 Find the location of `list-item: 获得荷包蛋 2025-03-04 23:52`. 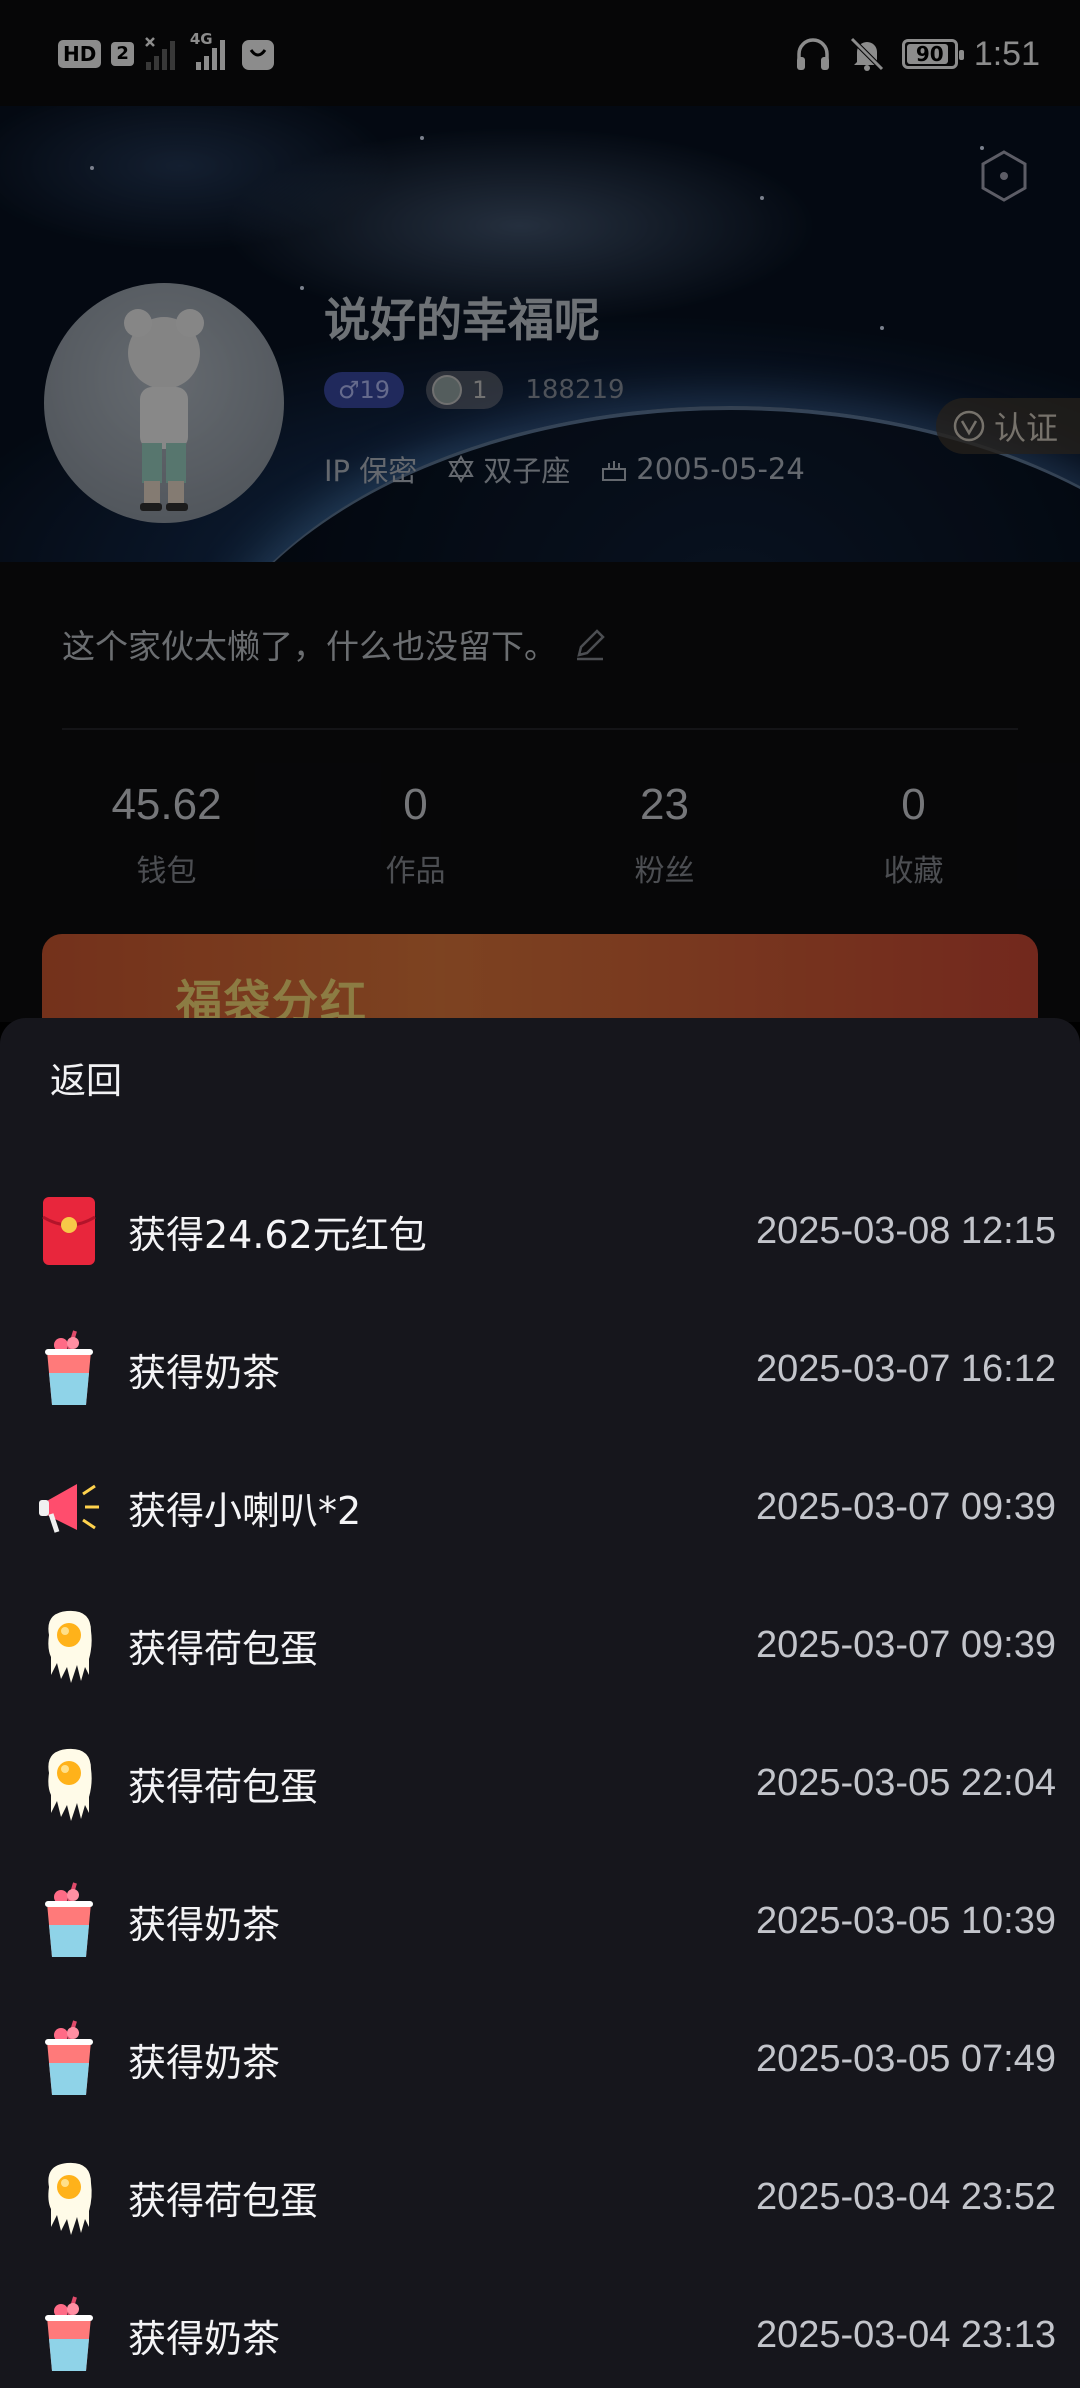

list-item: 获得荷包蛋 2025-03-04 23:52 is located at coordinates (540, 2197).